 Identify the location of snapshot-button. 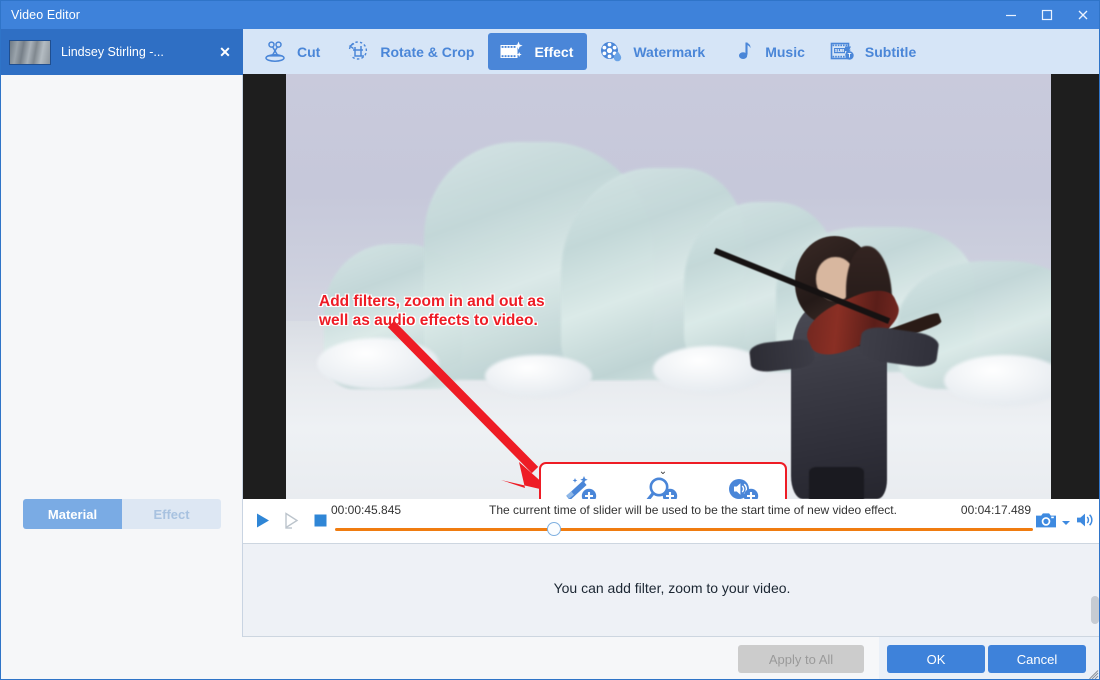
(1046, 522).